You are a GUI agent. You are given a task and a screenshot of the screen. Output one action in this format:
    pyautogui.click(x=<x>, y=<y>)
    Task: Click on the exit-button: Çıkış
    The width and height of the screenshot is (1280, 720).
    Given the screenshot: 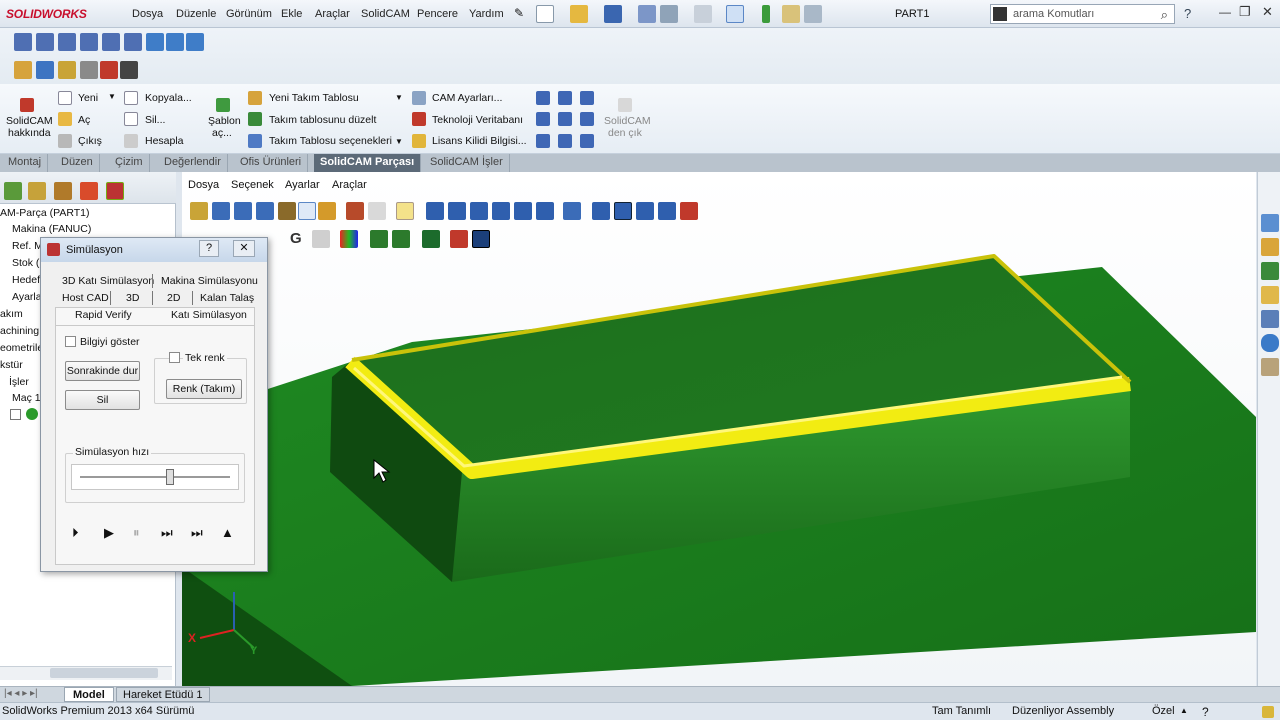 What is the action you would take?
    pyautogui.click(x=90, y=141)
    